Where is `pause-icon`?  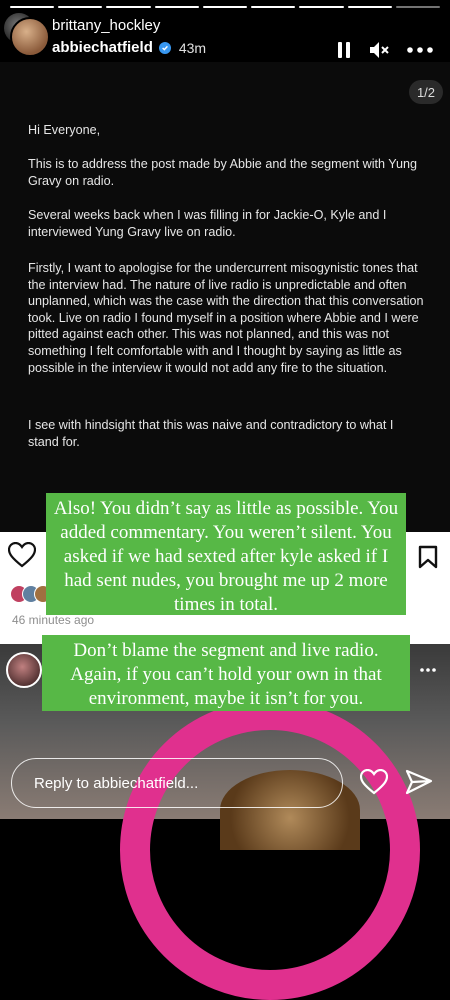 pause-icon is located at coordinates (344, 50).